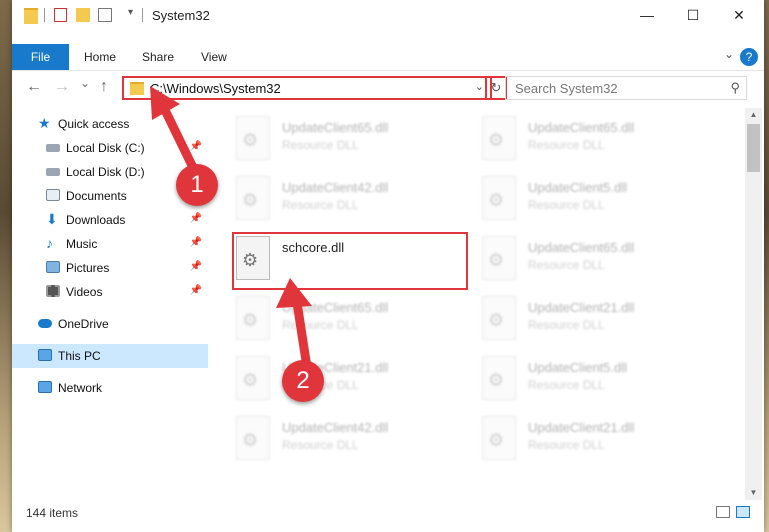 This screenshot has width=769, height=532. What do you see at coordinates (84, 292) in the screenshot?
I see `sidebar-item-label: Videos` at bounding box center [84, 292].